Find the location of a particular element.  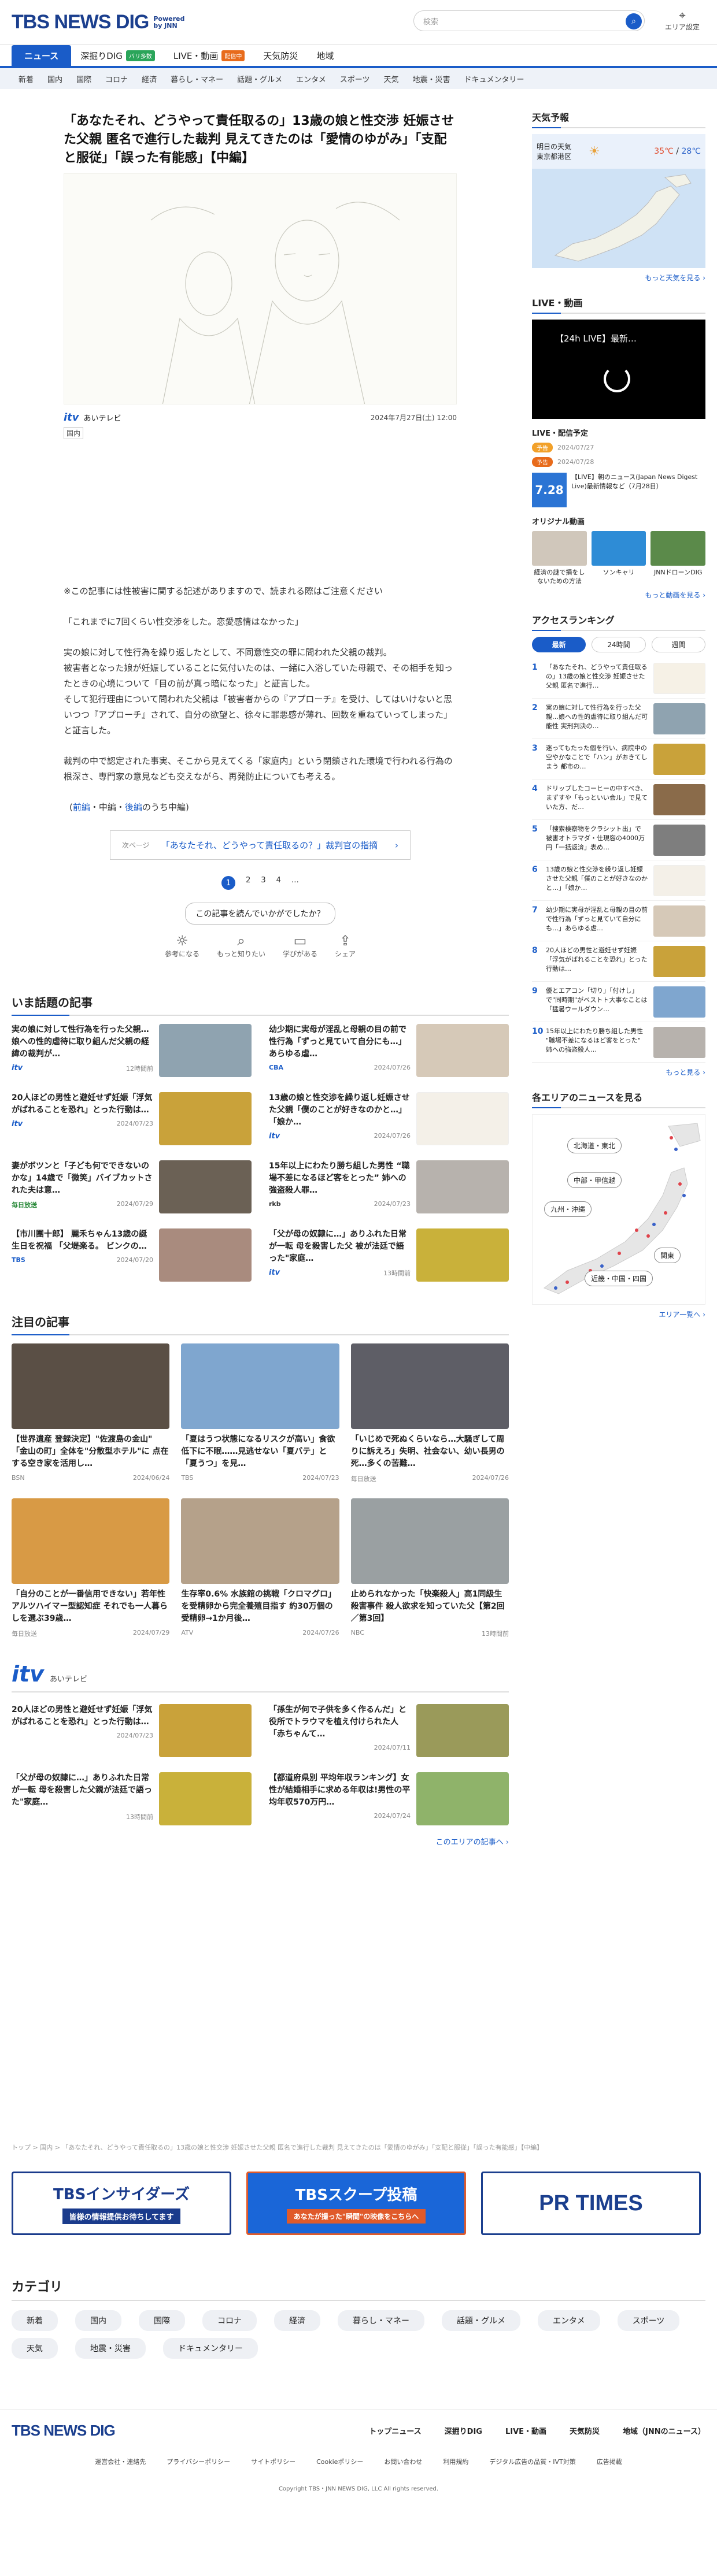

next-page-box: 次ページ 「あなたそれ、どうやって責任取るの？」裁判官の指摘 › is located at coordinates (260, 845).